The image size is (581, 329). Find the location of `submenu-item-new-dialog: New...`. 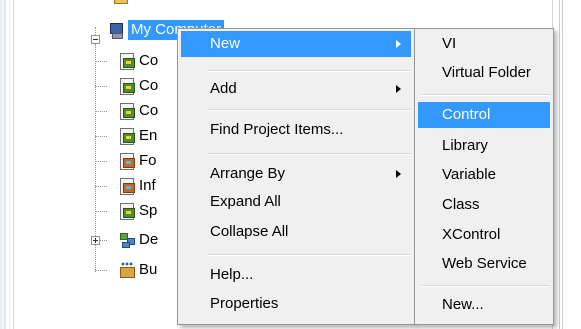

submenu-item-new-dialog: New... is located at coordinates (484, 305).